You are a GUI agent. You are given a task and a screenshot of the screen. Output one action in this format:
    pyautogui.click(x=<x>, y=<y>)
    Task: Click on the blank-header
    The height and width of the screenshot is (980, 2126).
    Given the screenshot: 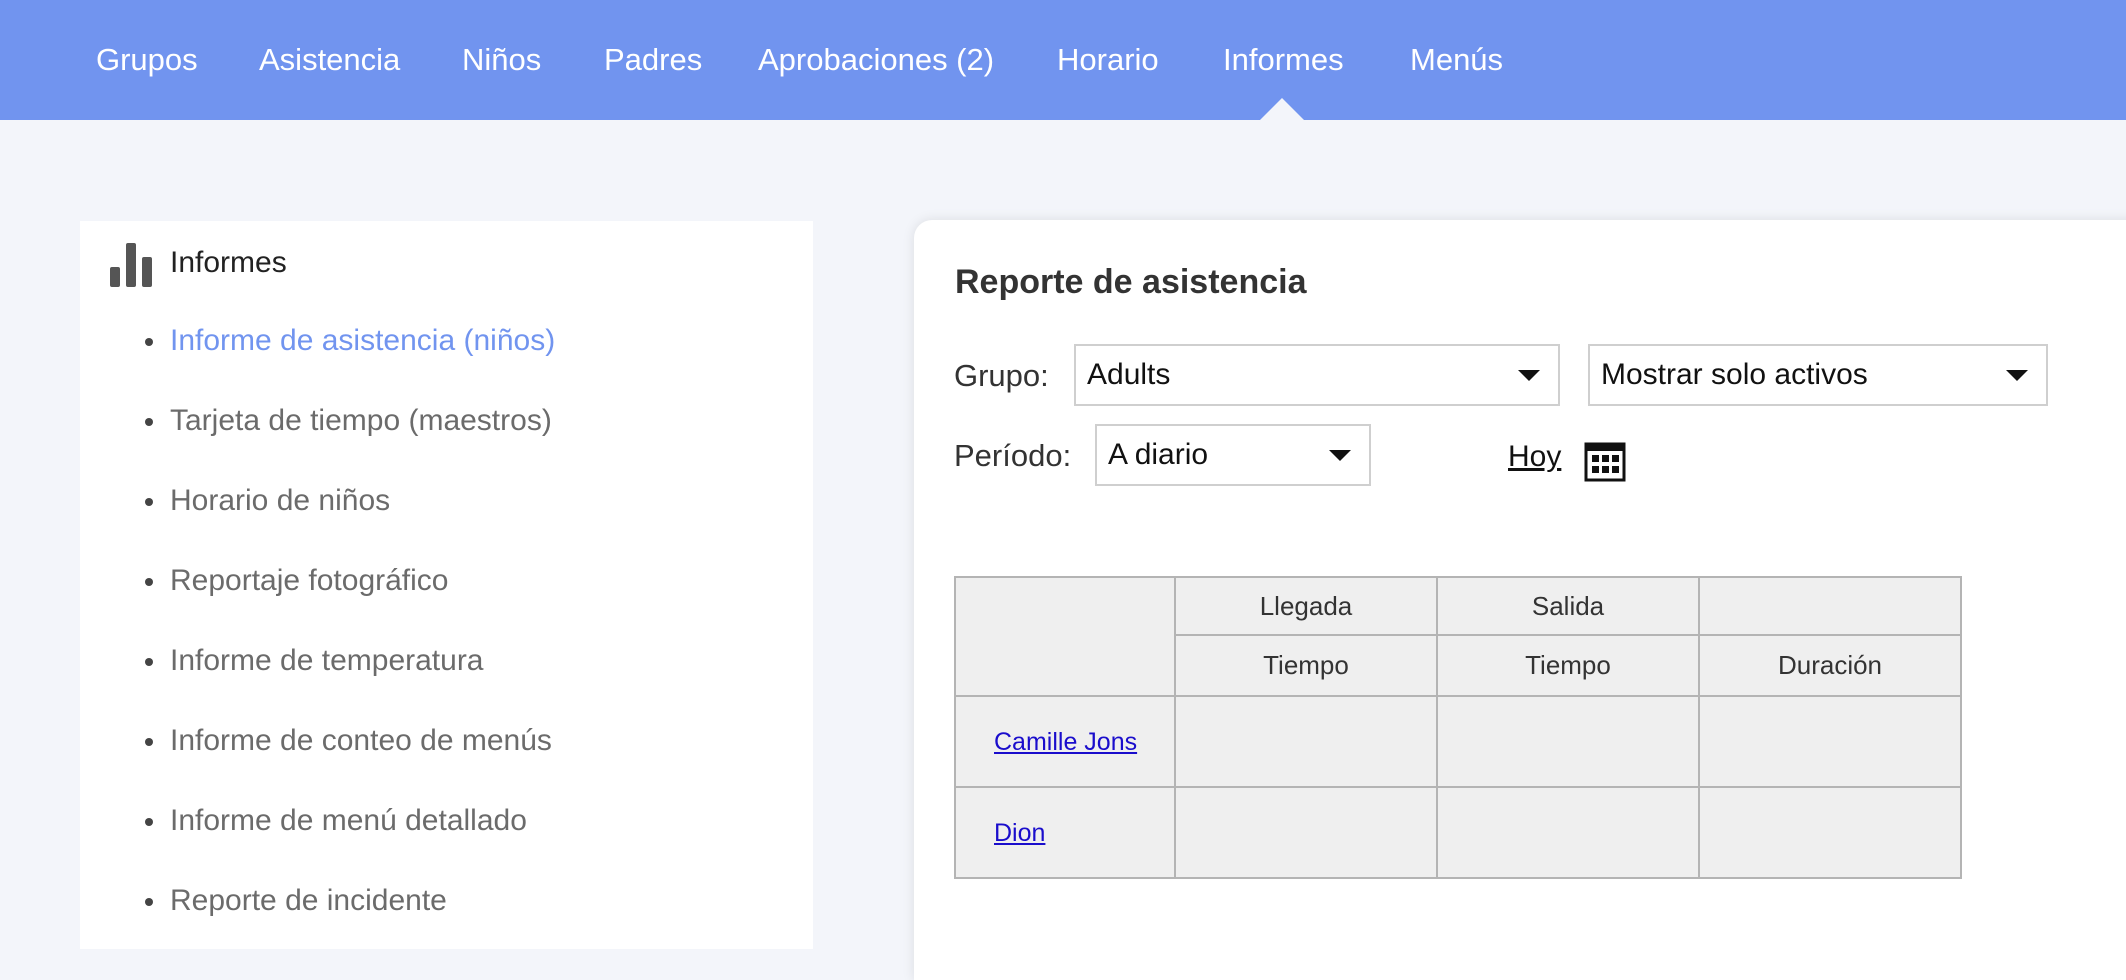 What is the action you would take?
    pyautogui.click(x=1830, y=606)
    